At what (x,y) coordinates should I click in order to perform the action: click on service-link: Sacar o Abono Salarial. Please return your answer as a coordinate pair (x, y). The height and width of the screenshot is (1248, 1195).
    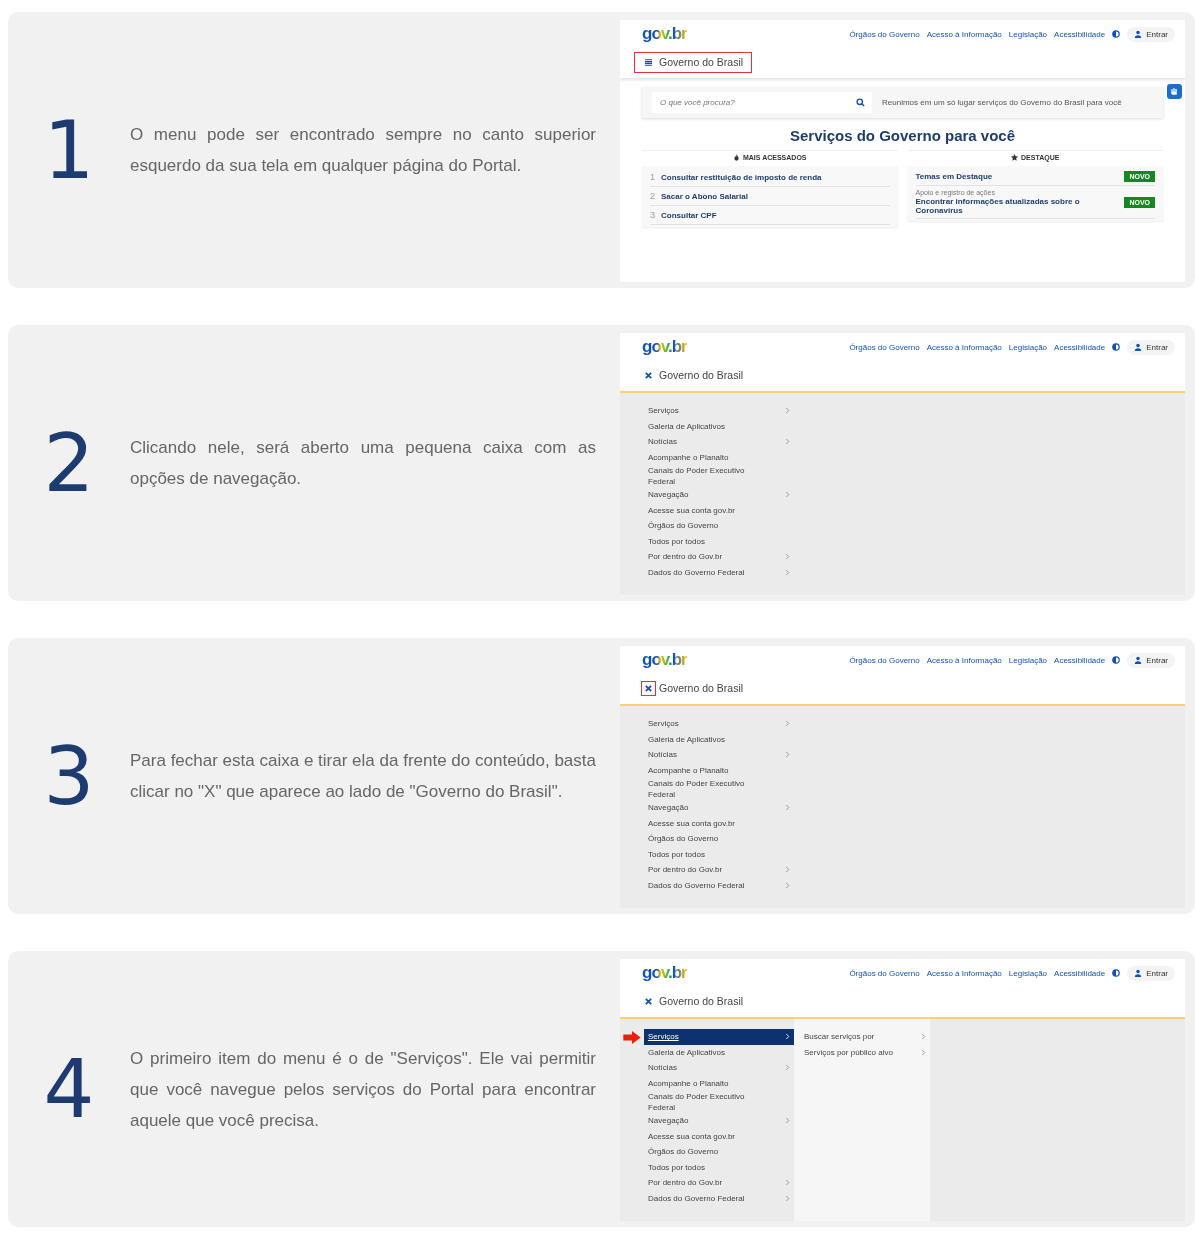
    Looking at the image, I should click on (704, 196).